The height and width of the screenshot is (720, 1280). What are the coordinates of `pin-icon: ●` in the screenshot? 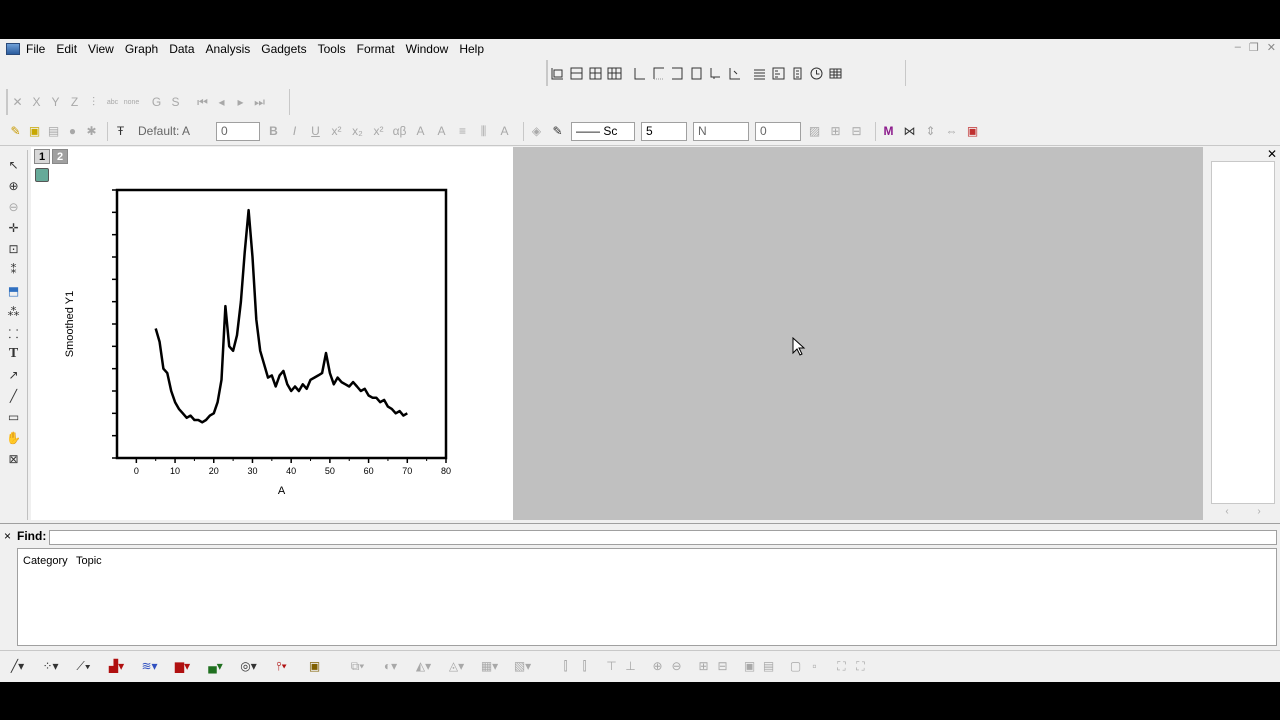 It's located at (72, 131).